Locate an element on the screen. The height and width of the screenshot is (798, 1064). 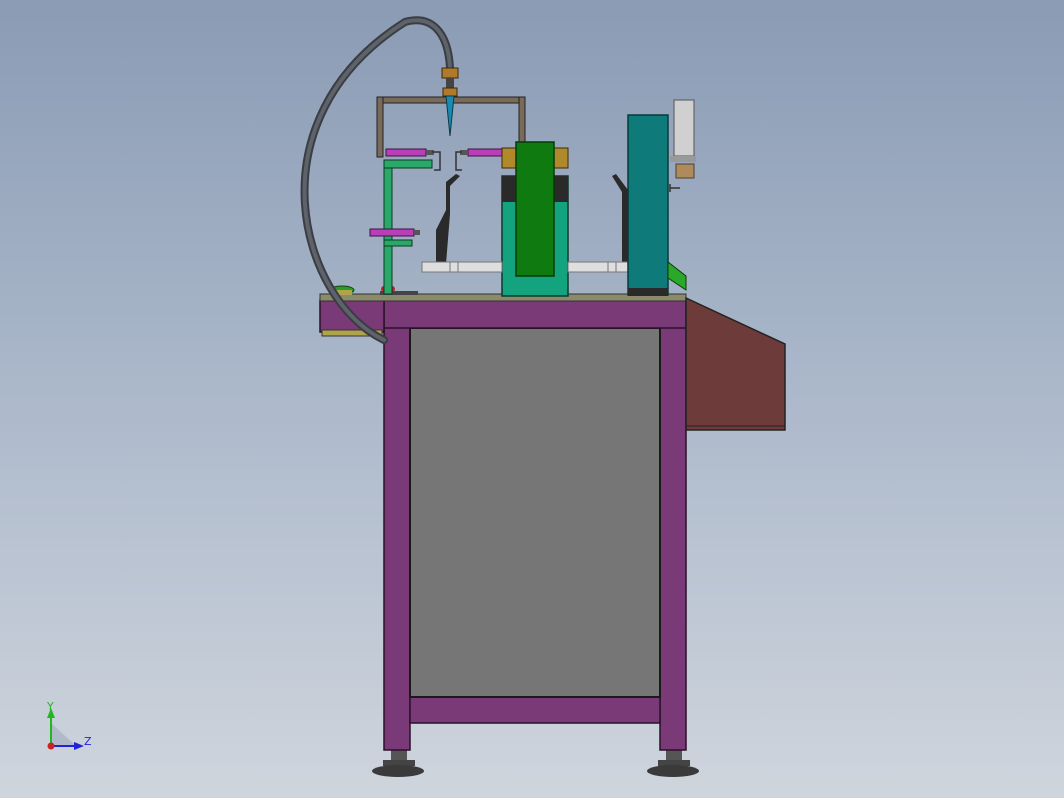
triad-origin is located at coordinates (51, 746).